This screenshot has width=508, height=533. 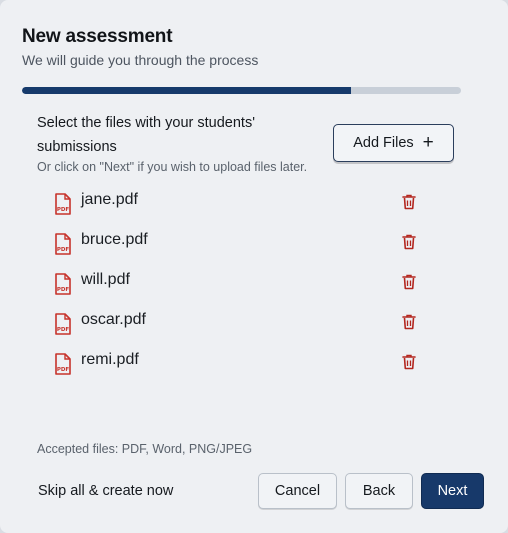 What do you see at coordinates (379, 491) in the screenshot?
I see `back-button: Back` at bounding box center [379, 491].